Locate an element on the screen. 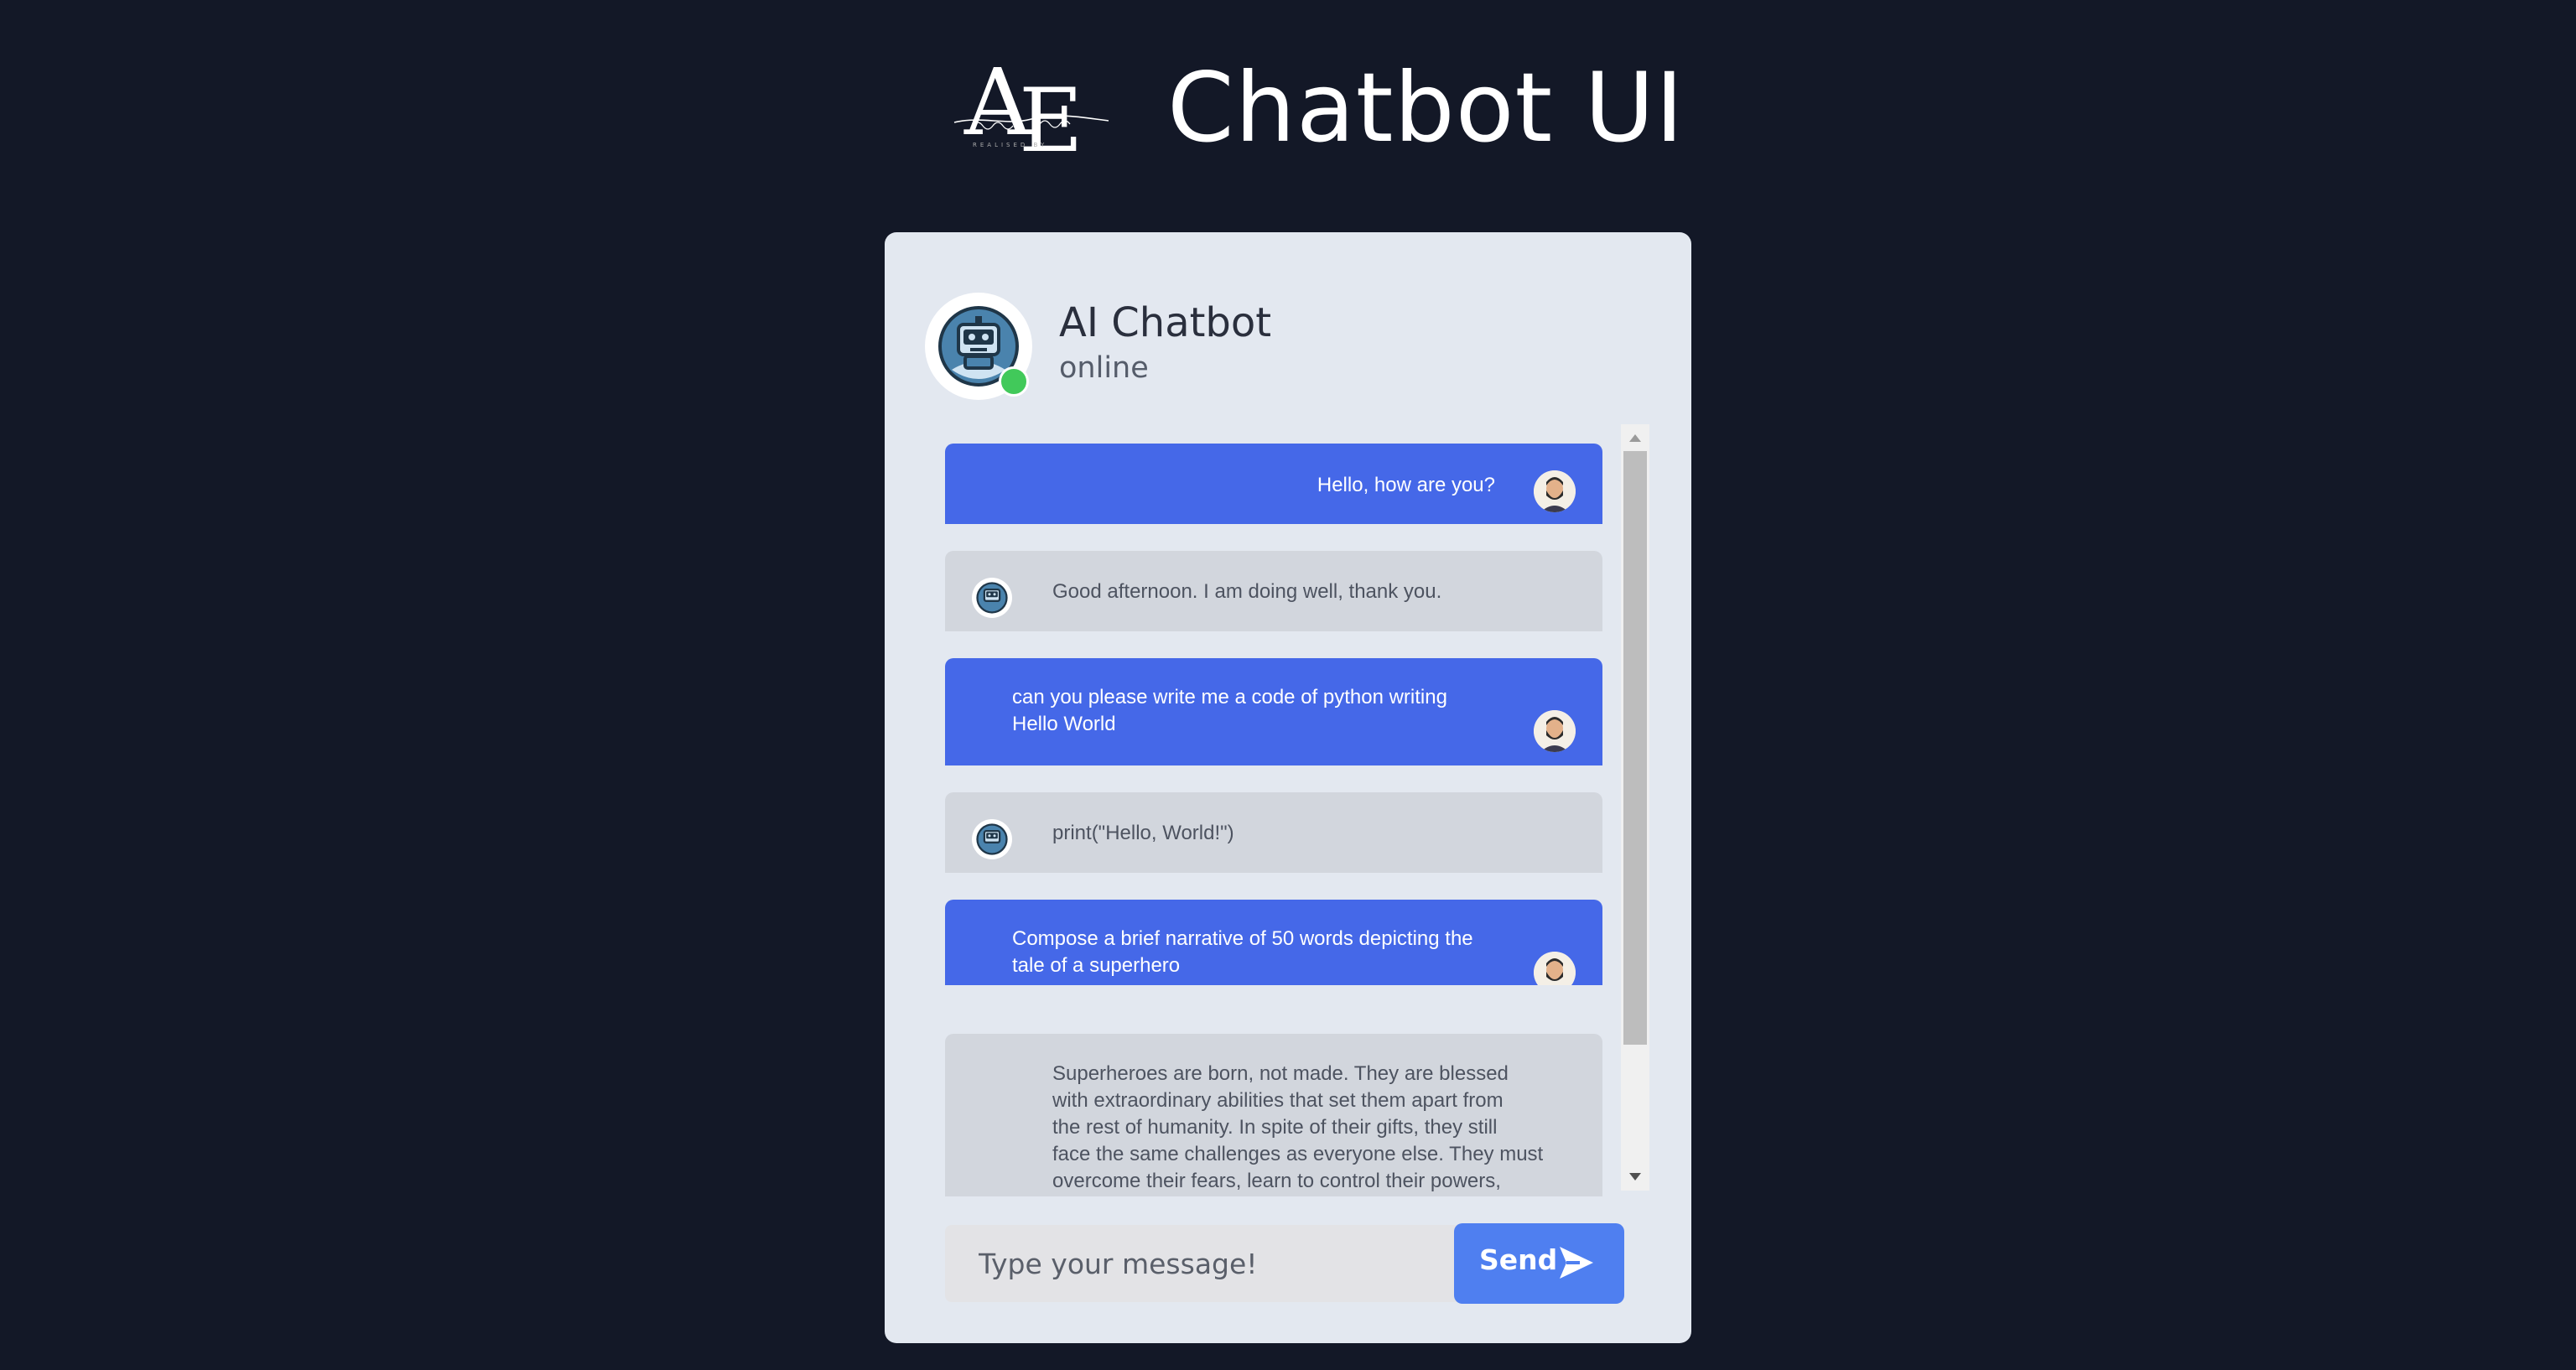 The width and height of the screenshot is (2576, 1370). message-input is located at coordinates (1201, 1263).